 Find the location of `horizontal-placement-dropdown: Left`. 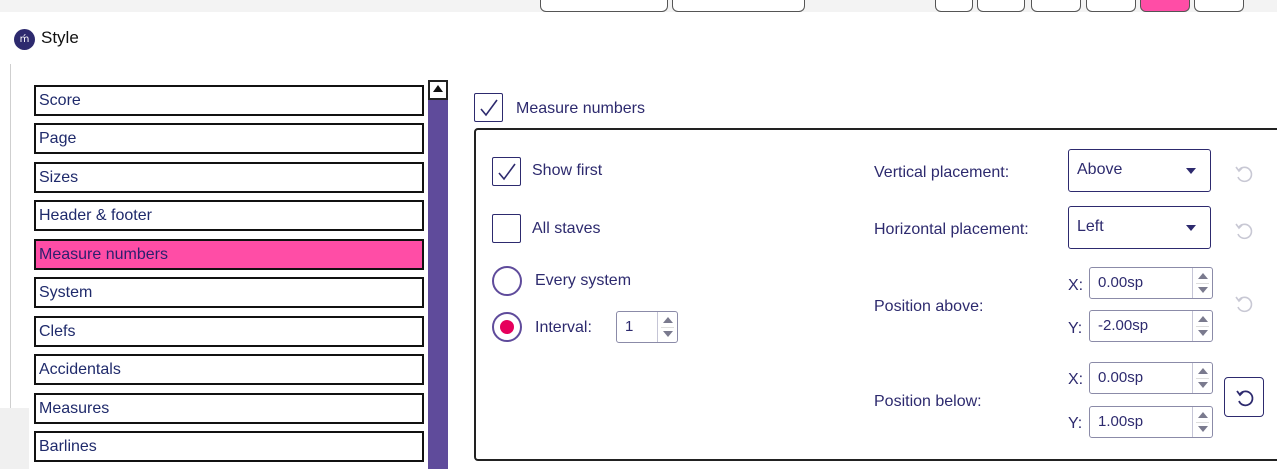

horizontal-placement-dropdown: Left is located at coordinates (1139, 227).